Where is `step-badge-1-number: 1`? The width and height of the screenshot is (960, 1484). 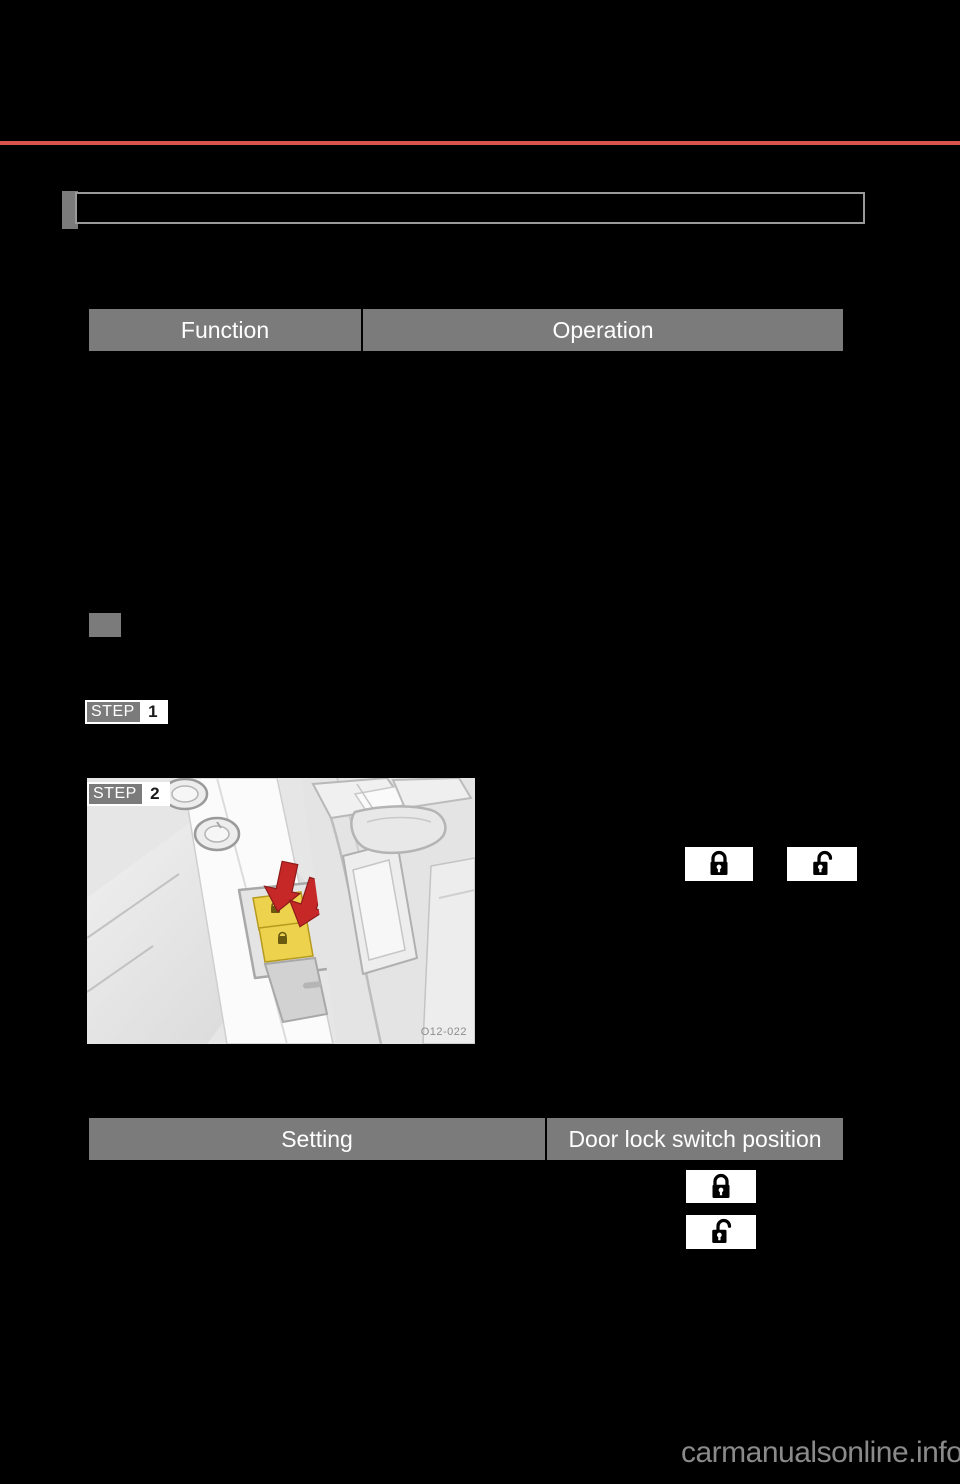
step-badge-1-number: 1 is located at coordinates (152, 712).